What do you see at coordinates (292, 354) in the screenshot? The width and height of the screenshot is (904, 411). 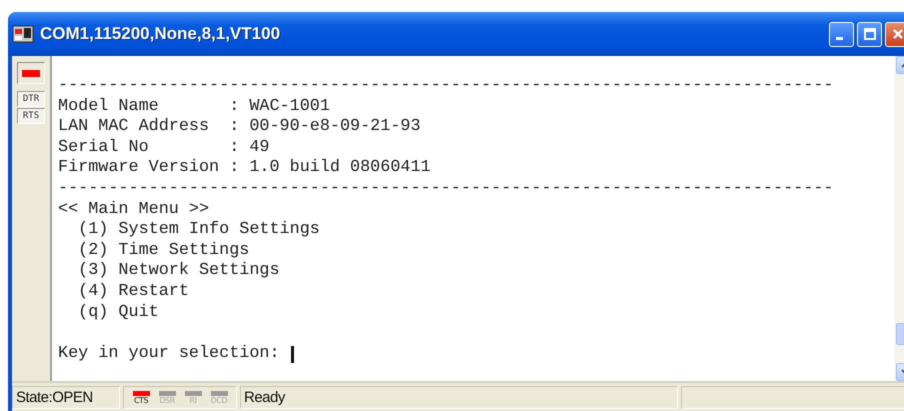 I see `text-cursor` at bounding box center [292, 354].